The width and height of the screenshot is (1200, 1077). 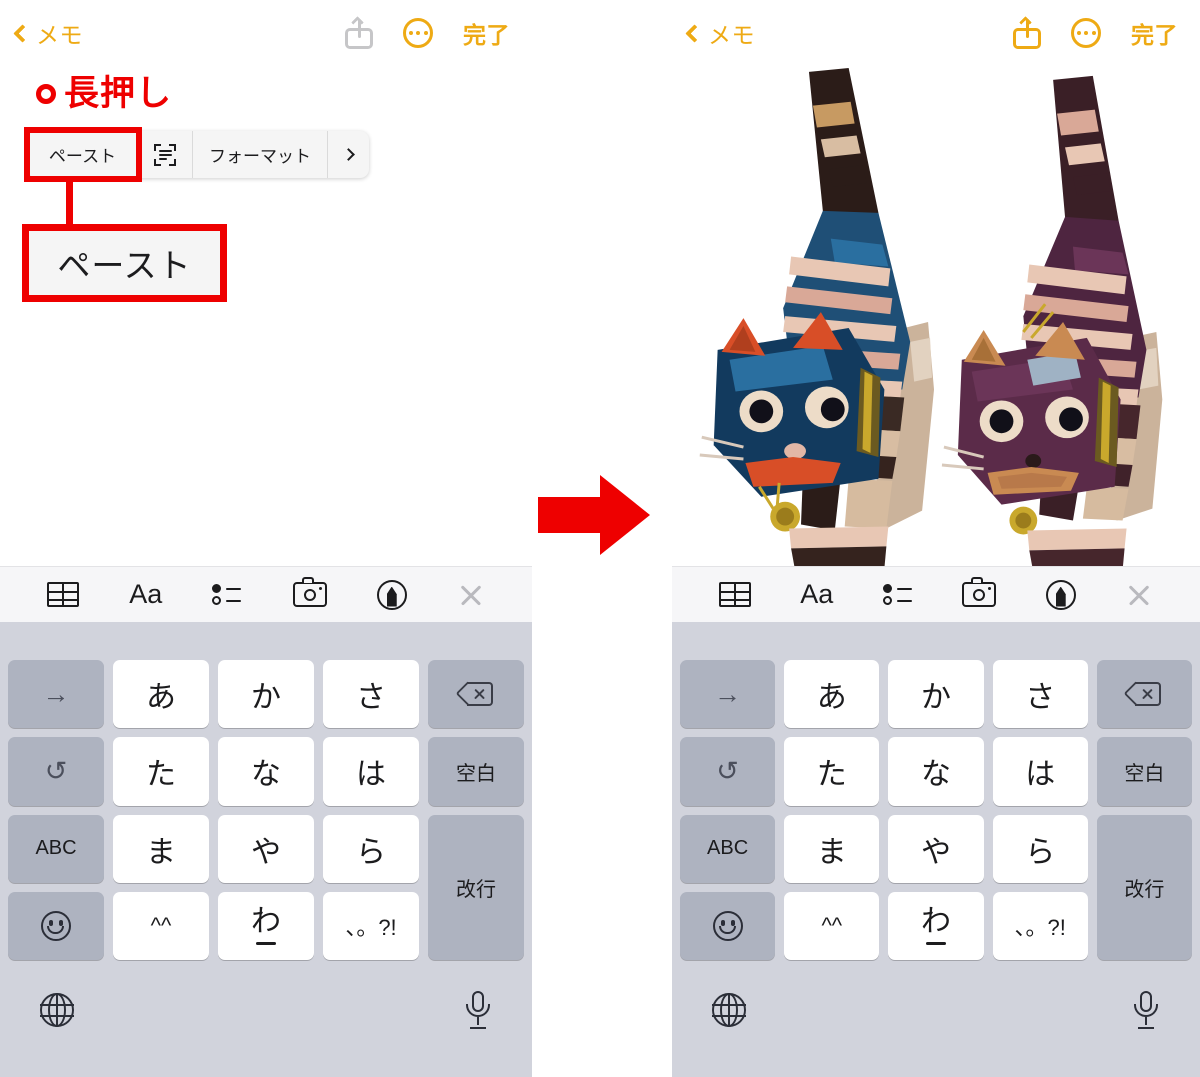 What do you see at coordinates (720, 33) in the screenshot?
I see `back-button-right: メモ` at bounding box center [720, 33].